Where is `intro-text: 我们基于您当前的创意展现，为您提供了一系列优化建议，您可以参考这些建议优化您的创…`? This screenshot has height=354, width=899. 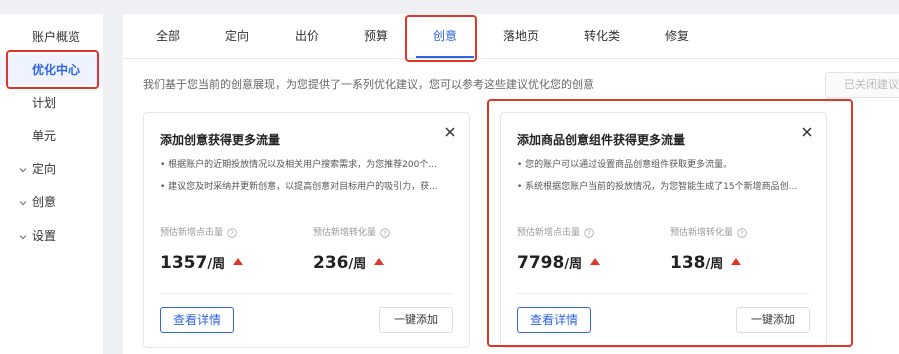
intro-text: 我们基于您当前的创意展现，为您提供了一系列优化建议，您可以参考这些建议优化您的创… is located at coordinates (368, 84).